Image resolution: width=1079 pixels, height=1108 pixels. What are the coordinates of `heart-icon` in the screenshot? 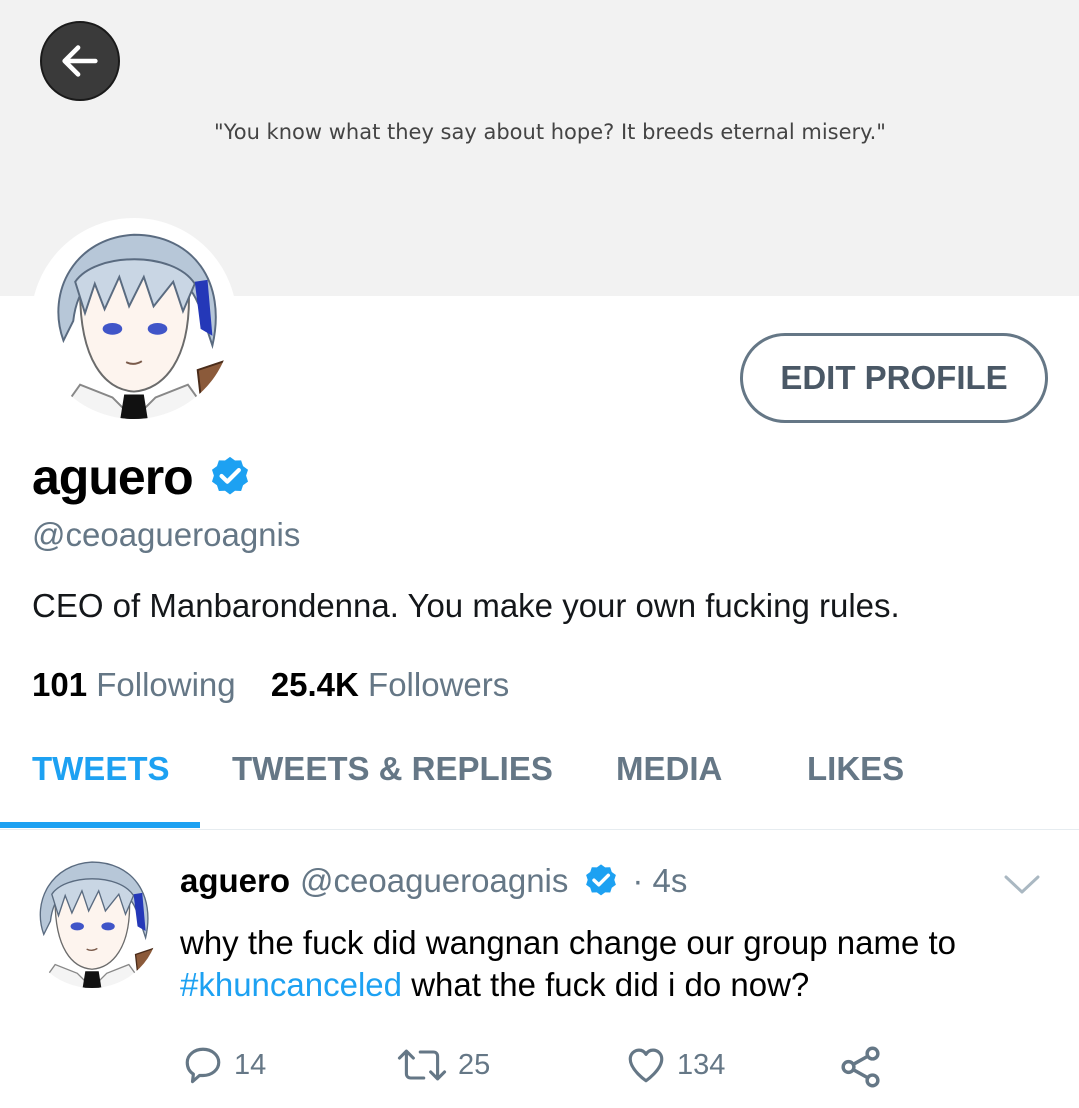 It's located at (646, 1065).